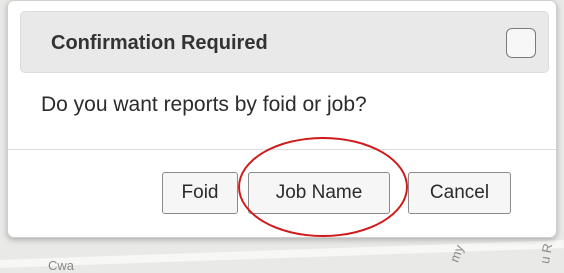 The width and height of the screenshot is (564, 273). I want to click on map-label: u R, so click(546, 253).